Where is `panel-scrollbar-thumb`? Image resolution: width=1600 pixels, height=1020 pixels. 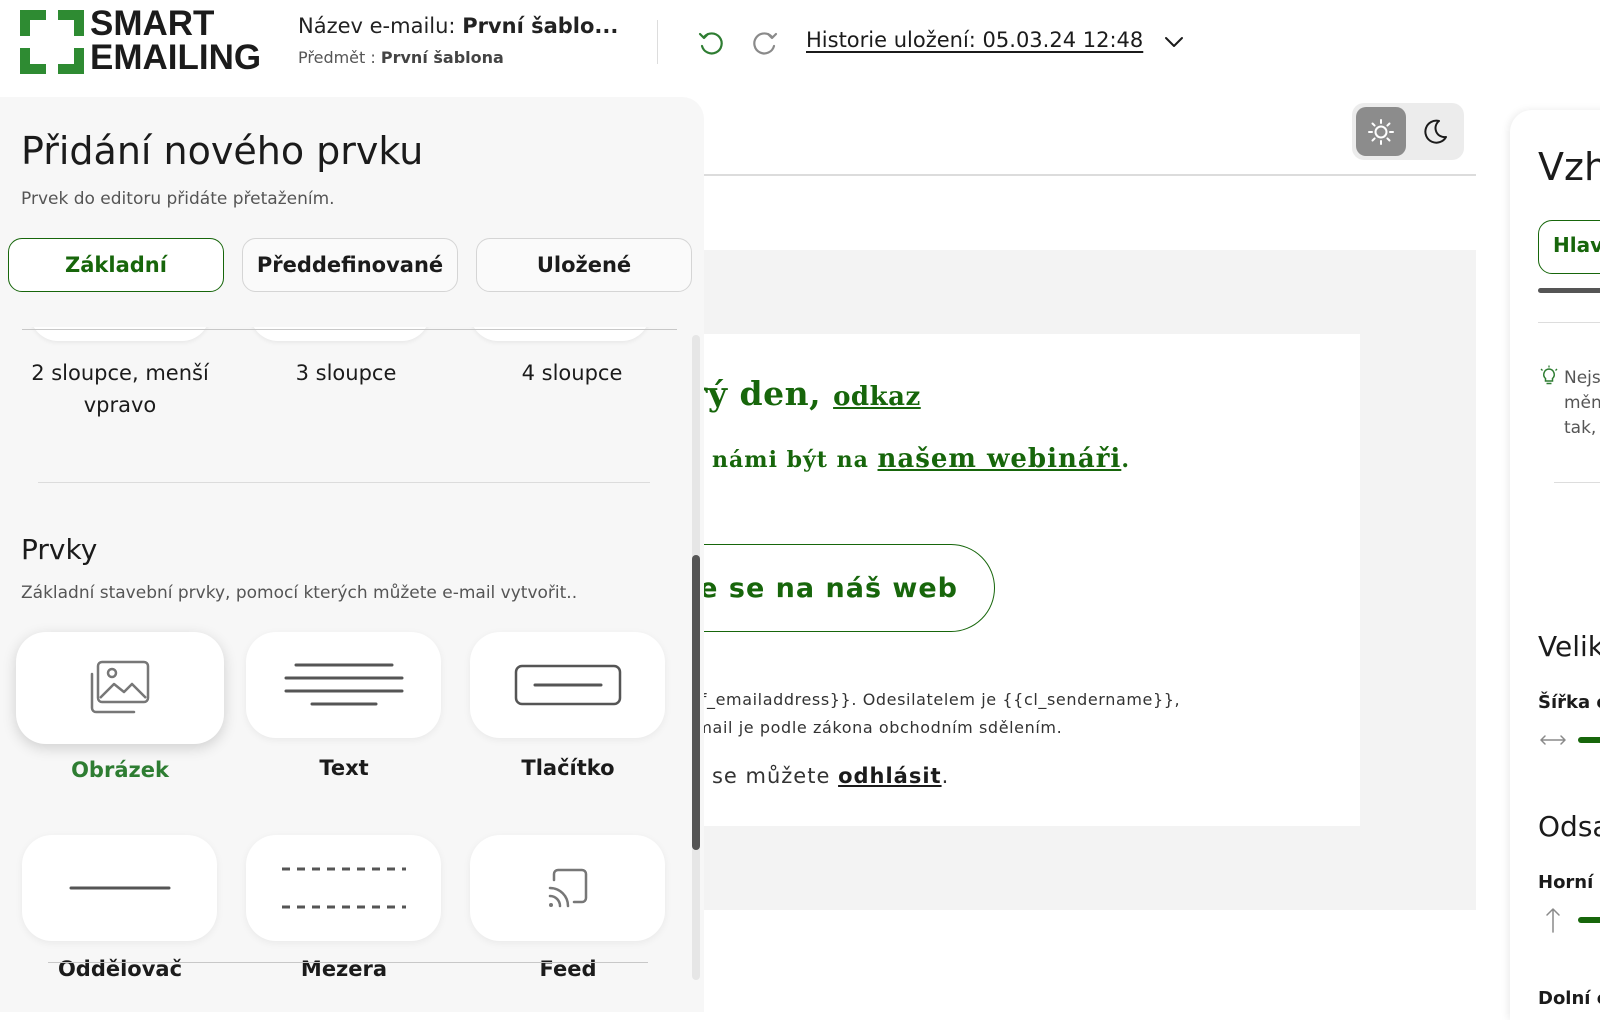
panel-scrollbar-thumb is located at coordinates (696, 702).